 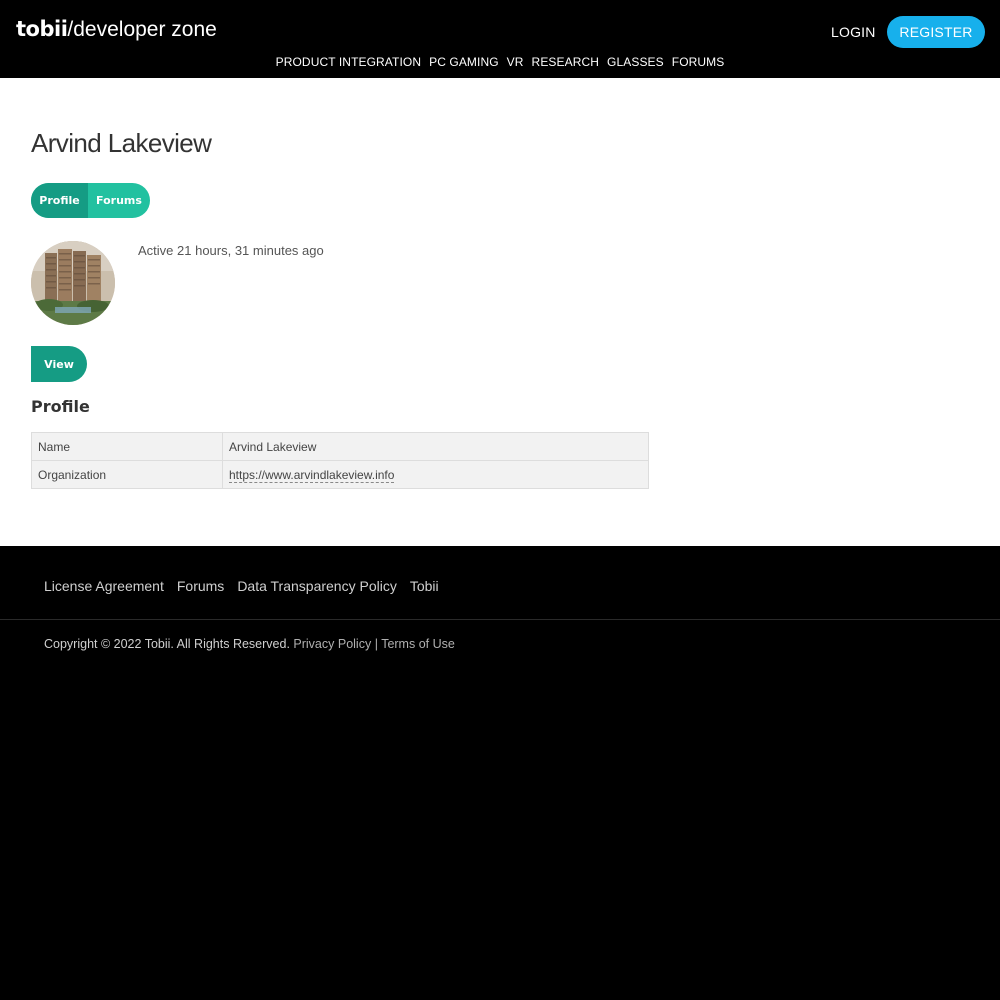 I want to click on page-title: Arvind Lakeview, so click(x=121, y=143).